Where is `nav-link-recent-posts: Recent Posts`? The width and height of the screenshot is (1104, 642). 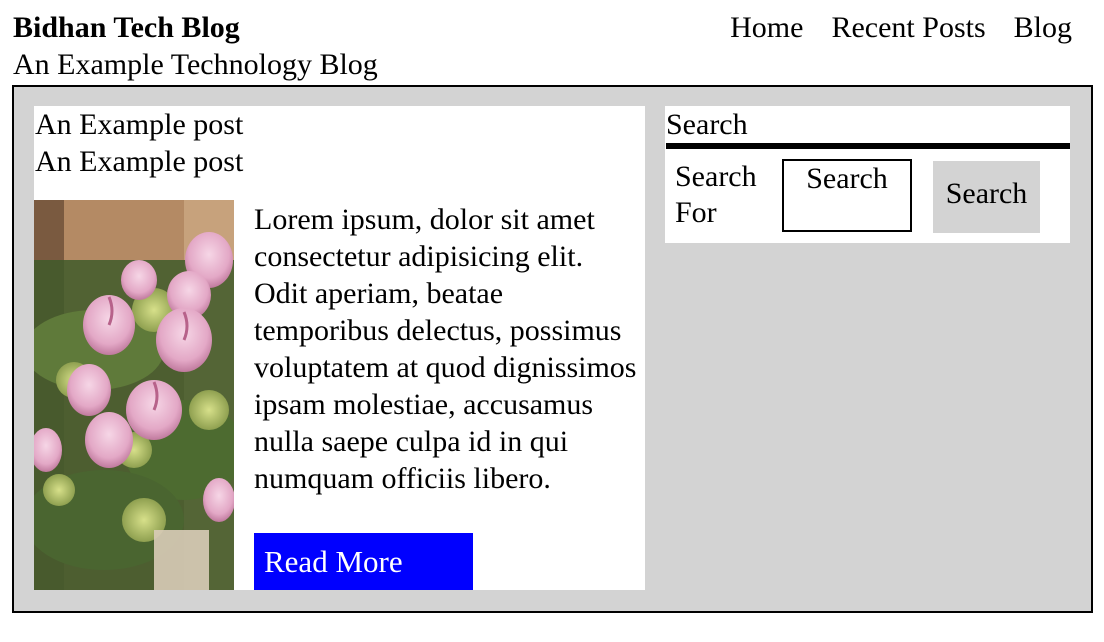
nav-link-recent-posts: Recent Posts is located at coordinates (908, 28).